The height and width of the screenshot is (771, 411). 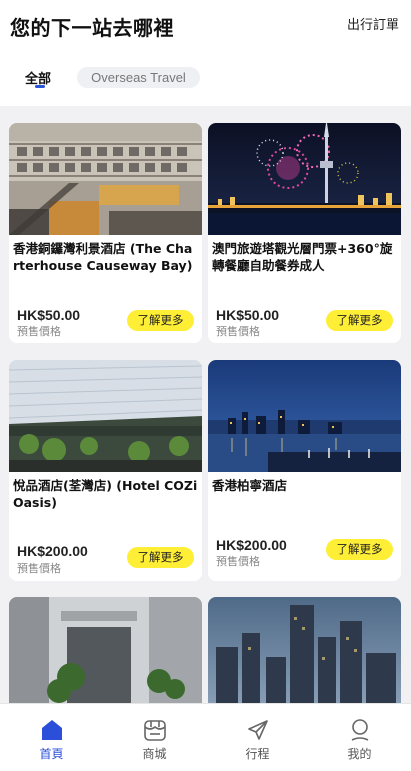 I want to click on tab-overseas-travel: Overseas Travel, so click(x=138, y=77).